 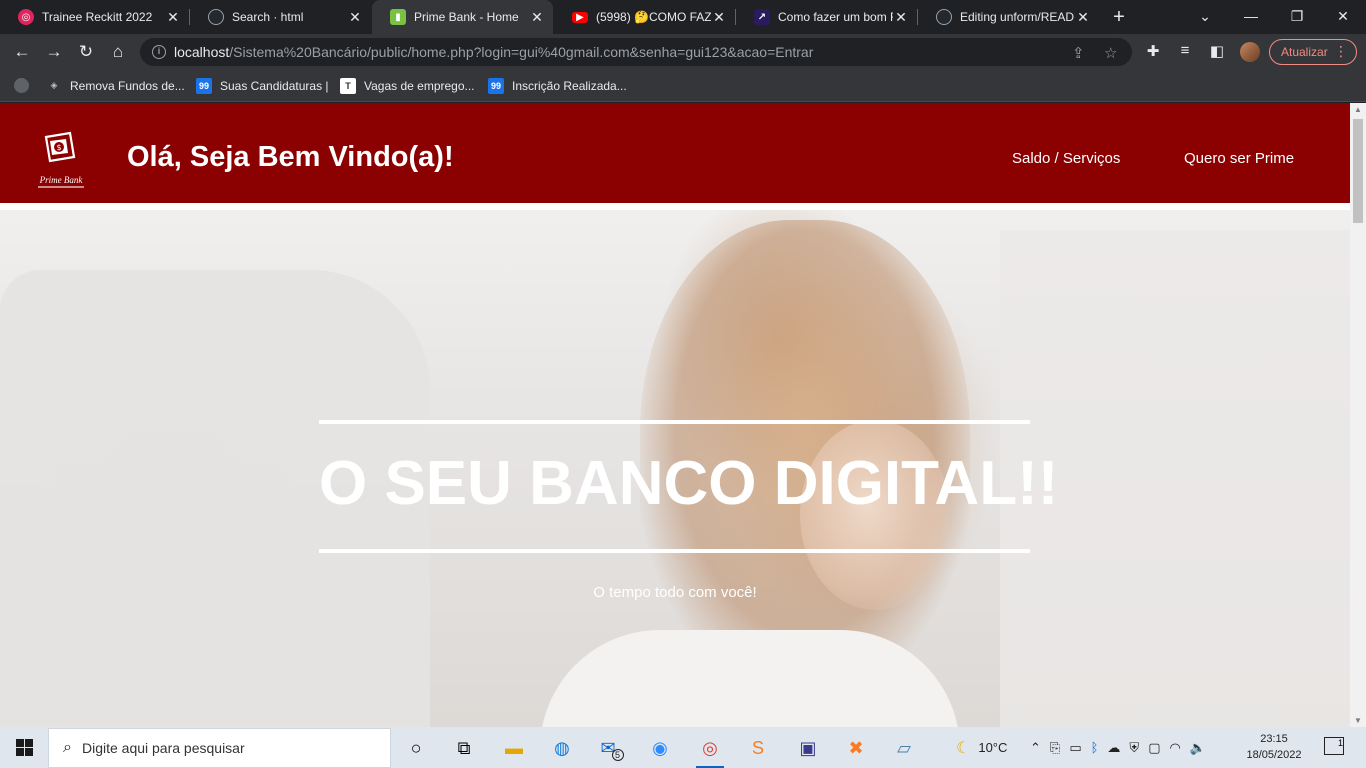 What do you see at coordinates (562, 748) in the screenshot?
I see `edge-icon: ◍` at bounding box center [562, 748].